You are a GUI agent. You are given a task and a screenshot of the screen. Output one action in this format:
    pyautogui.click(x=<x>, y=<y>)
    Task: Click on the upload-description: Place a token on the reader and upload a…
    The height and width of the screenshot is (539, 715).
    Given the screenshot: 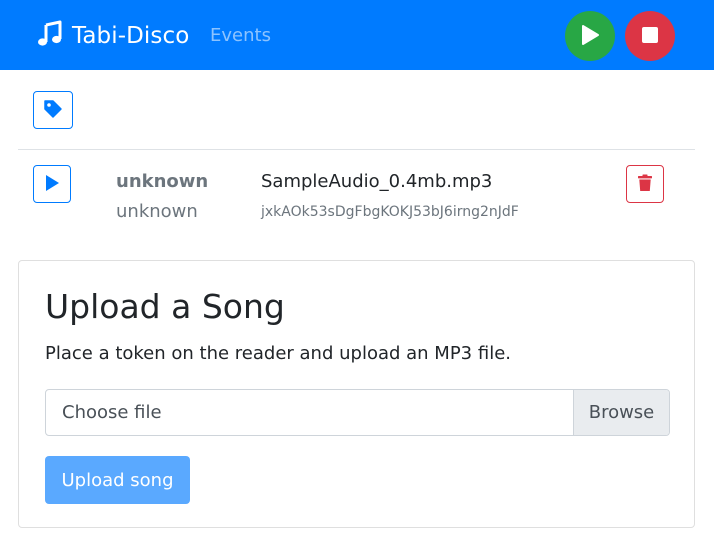 What is the action you would take?
    pyautogui.click(x=278, y=353)
    